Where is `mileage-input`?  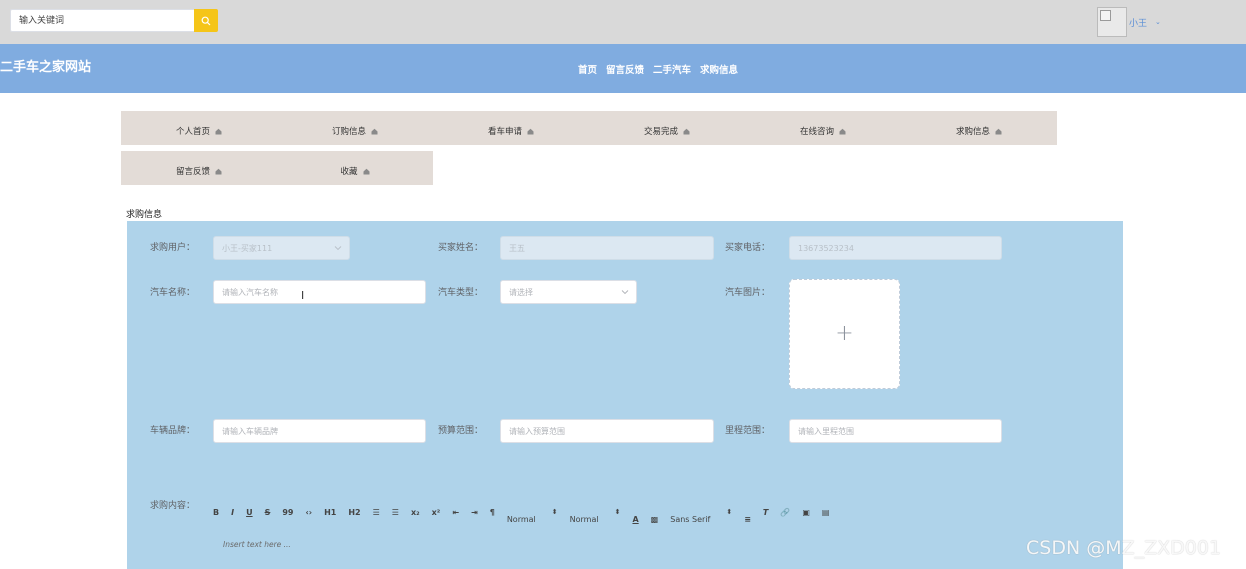
mileage-input is located at coordinates (899, 431).